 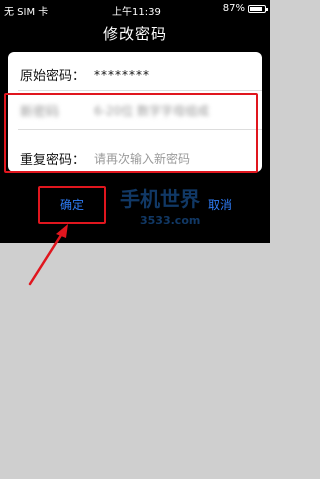 What do you see at coordinates (26, 12) in the screenshot?
I see `carrier-label: 无 SIM 卡` at bounding box center [26, 12].